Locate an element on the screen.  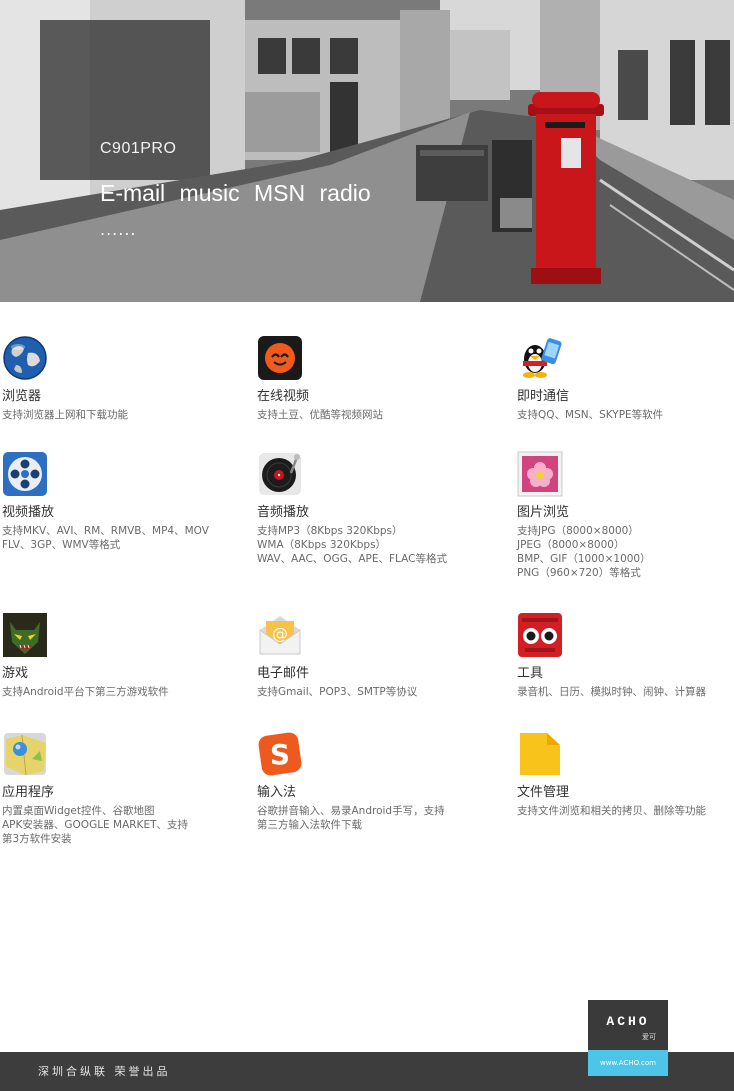
feature-desc-line: 支持JPG（8000×8000） is located at coordinates (578, 531).